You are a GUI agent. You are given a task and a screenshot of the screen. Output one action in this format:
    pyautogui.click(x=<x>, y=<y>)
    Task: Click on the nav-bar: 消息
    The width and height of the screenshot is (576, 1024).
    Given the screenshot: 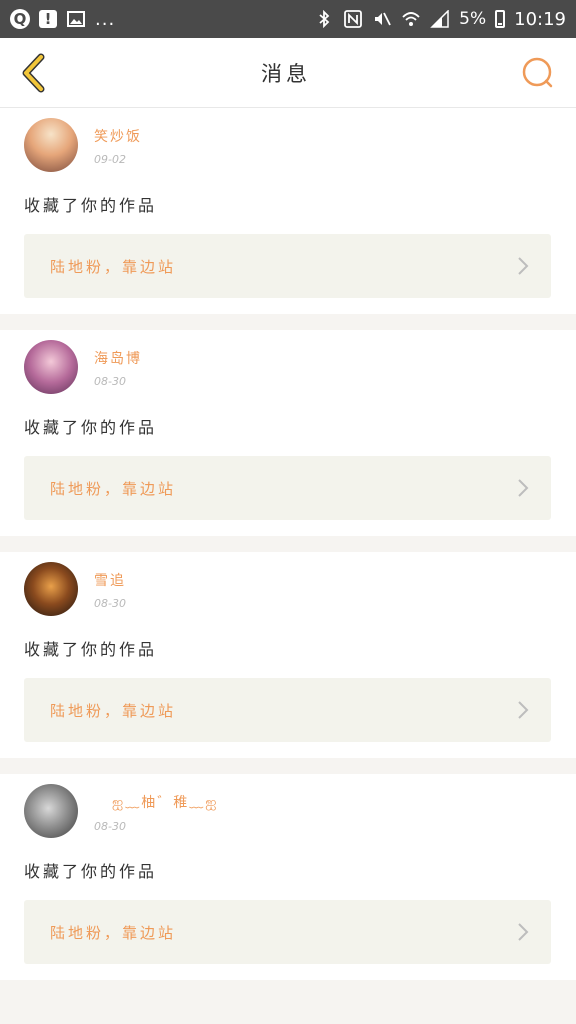 What is the action you would take?
    pyautogui.click(x=288, y=73)
    